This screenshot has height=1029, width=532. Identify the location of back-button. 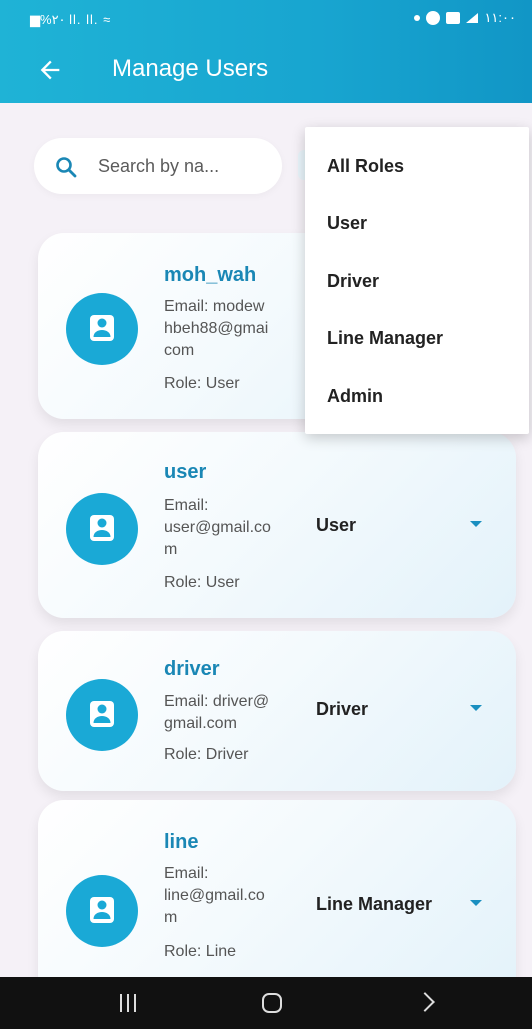
(50, 70).